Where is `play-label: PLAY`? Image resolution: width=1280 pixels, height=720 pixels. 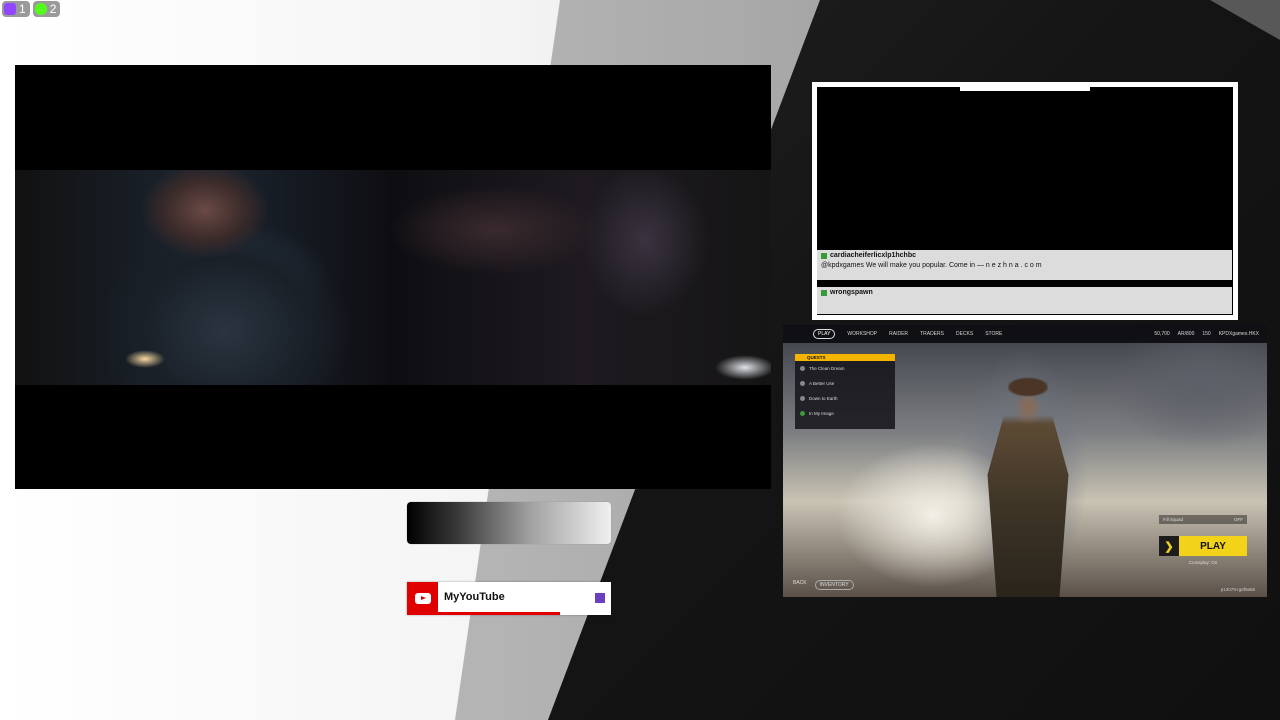
play-label: PLAY is located at coordinates (1213, 546).